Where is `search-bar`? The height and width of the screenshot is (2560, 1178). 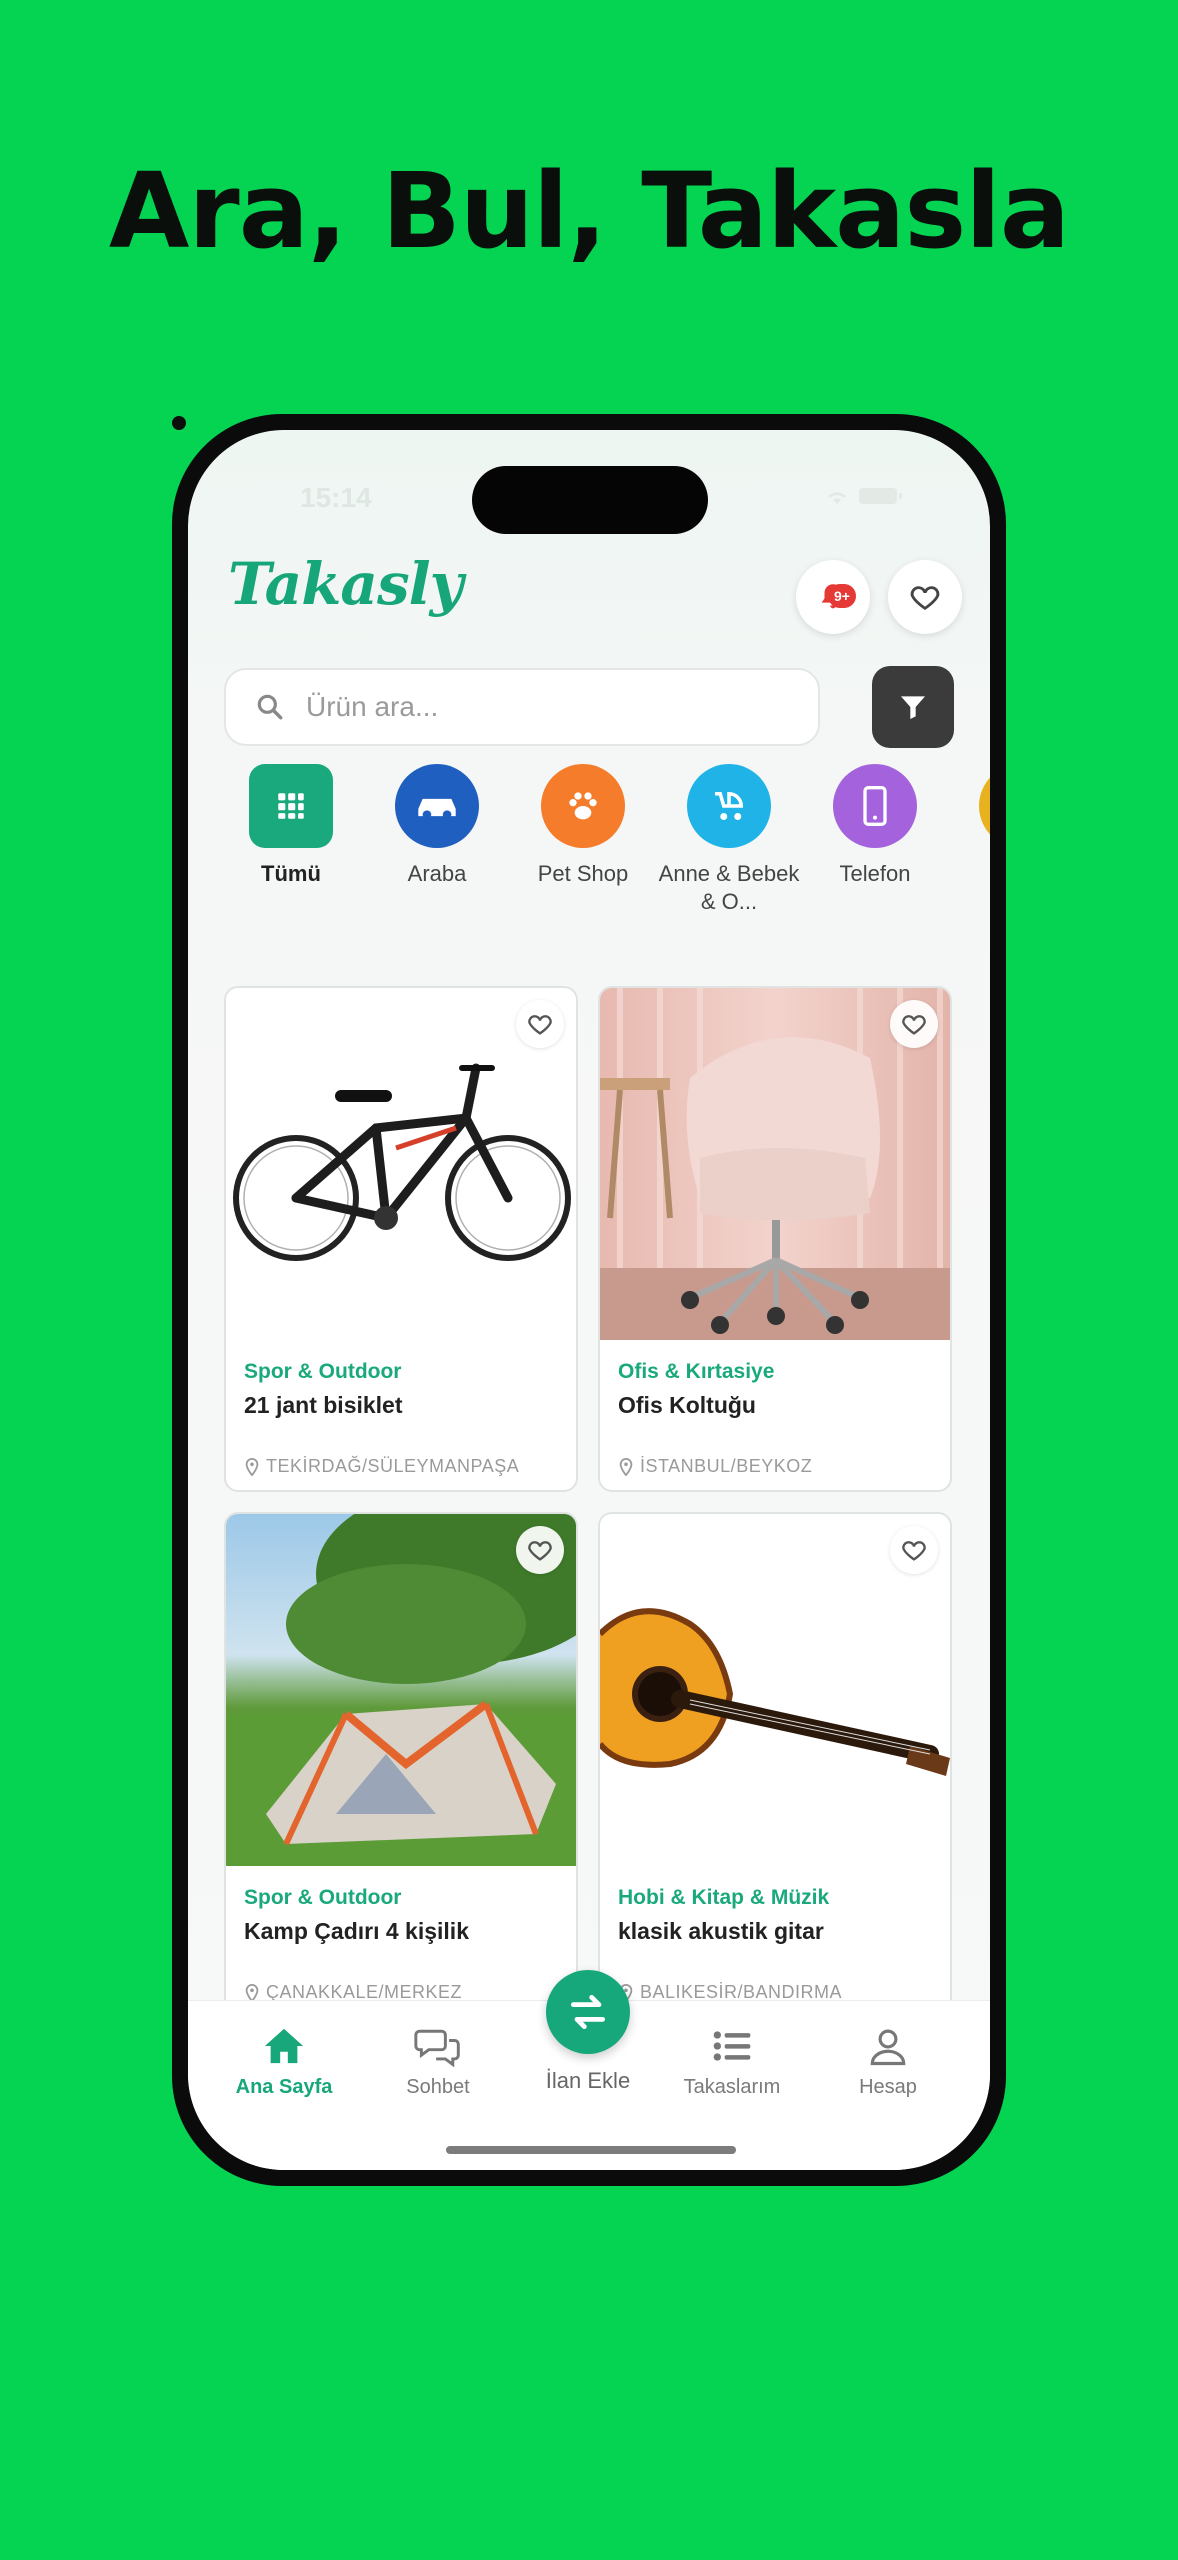 search-bar is located at coordinates (522, 707).